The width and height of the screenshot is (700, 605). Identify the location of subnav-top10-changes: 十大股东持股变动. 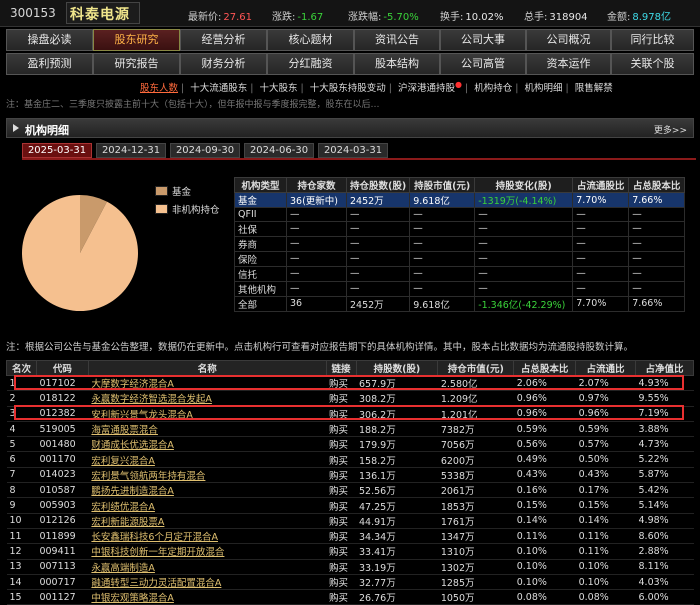
(348, 88).